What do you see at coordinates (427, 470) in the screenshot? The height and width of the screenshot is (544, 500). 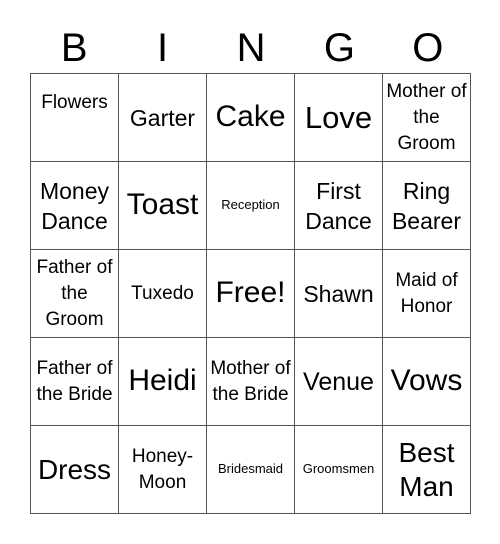 I see `bingo-cell: Best Man` at bounding box center [427, 470].